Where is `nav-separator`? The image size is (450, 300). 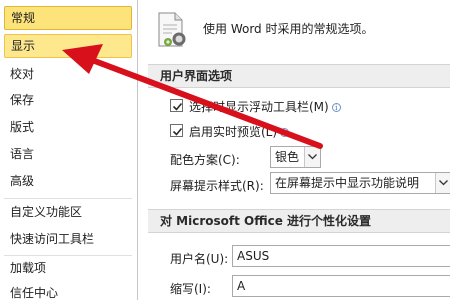
nav-separator is located at coordinates (68, 198).